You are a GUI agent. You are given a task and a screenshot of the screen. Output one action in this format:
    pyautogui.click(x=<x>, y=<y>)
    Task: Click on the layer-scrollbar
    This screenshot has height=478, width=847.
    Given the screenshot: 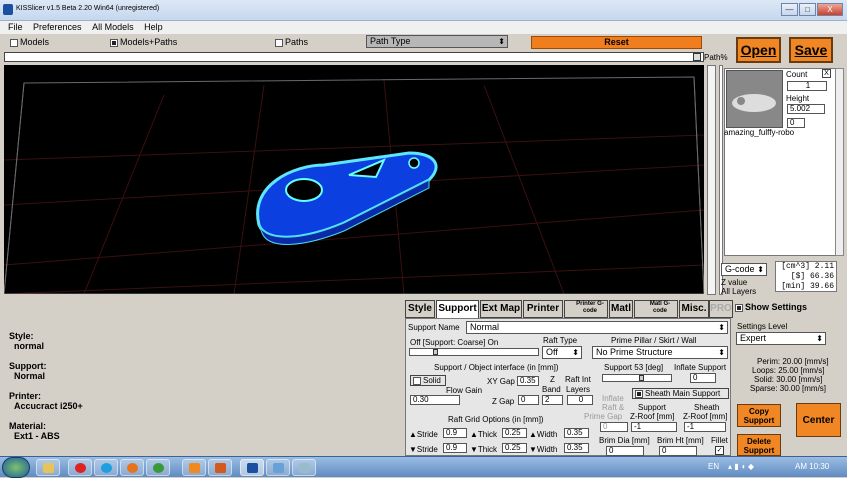 What is the action you would take?
    pyautogui.click(x=711, y=180)
    